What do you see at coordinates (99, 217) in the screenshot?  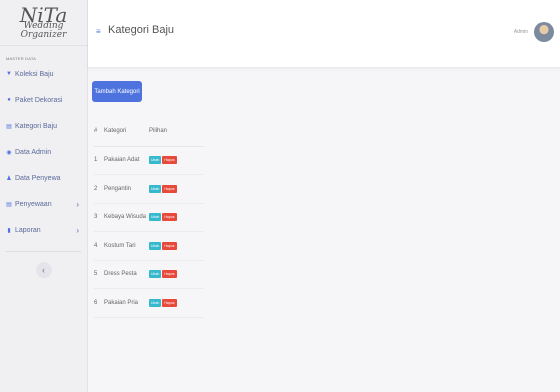 I see `row-number: 3` at bounding box center [99, 217].